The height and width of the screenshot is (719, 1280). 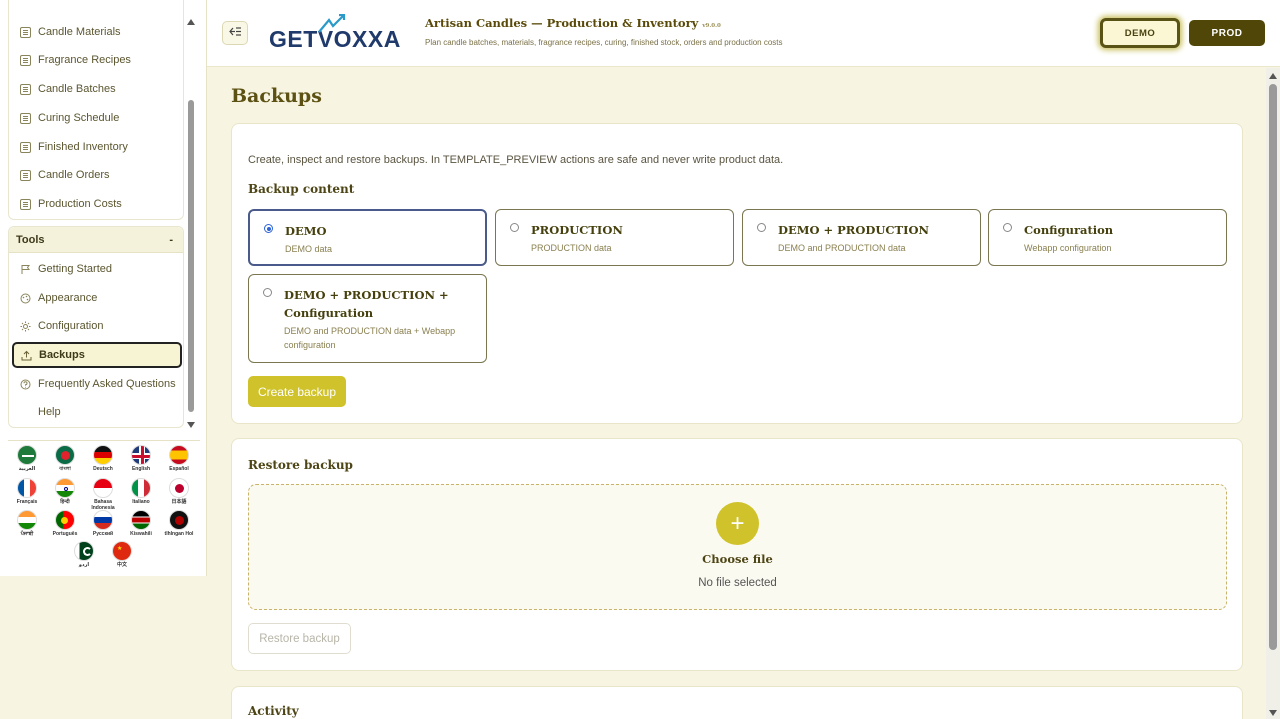 What do you see at coordinates (96, 269) in the screenshot?
I see `sidebar-item-getting-started: Getting Started` at bounding box center [96, 269].